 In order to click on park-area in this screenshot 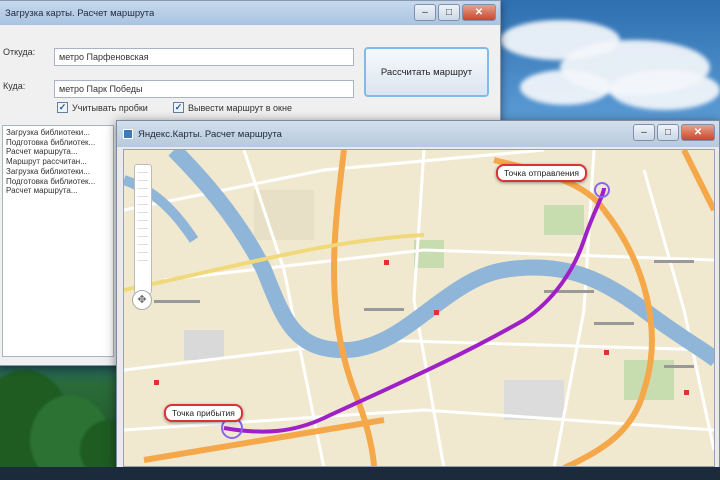, I will do `click(564, 220)`.